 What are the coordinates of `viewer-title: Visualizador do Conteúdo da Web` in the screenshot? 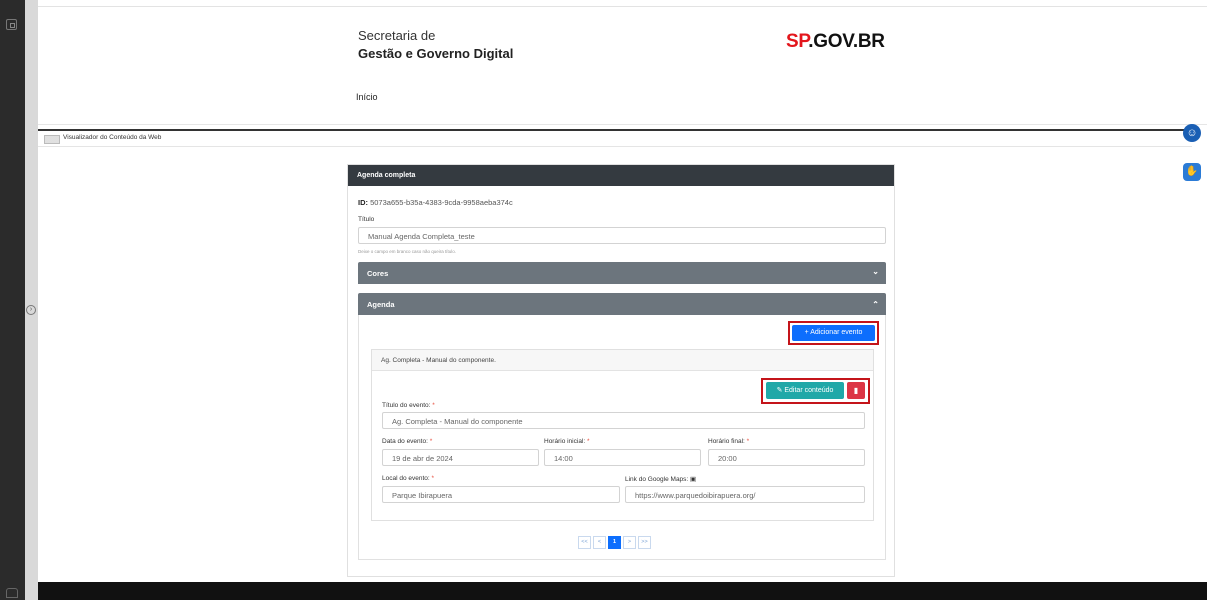 It's located at (112, 137).